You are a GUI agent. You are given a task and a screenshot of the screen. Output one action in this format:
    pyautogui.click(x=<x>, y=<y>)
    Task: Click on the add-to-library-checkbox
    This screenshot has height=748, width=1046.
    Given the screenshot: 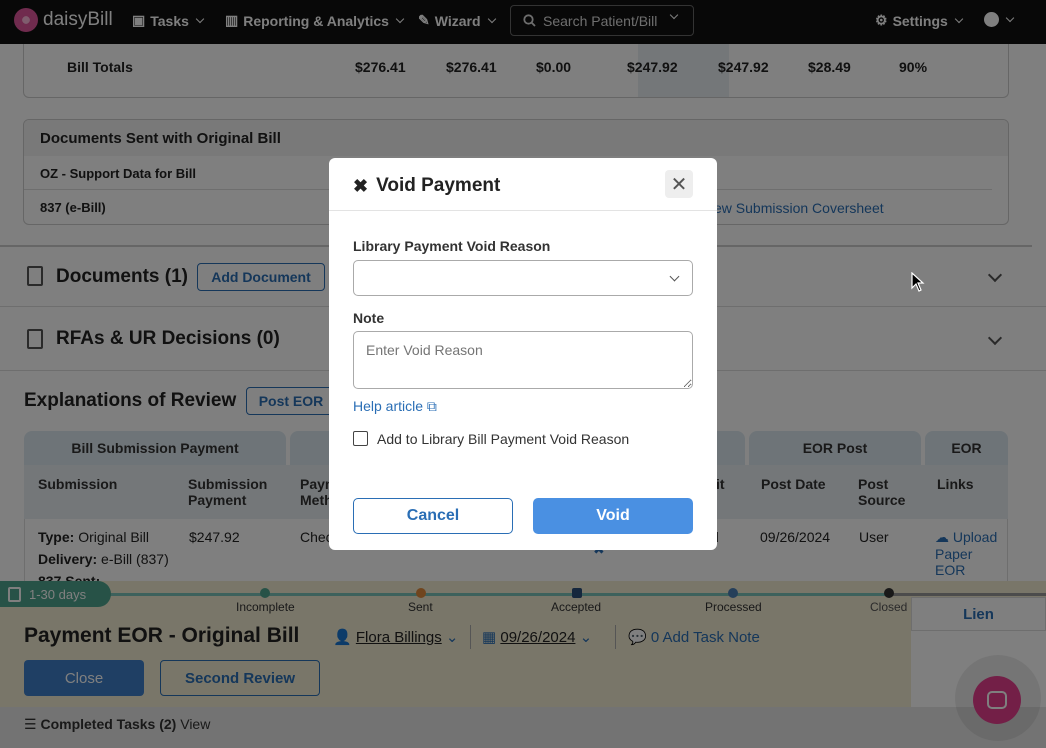 What is the action you would take?
    pyautogui.click(x=360, y=438)
    